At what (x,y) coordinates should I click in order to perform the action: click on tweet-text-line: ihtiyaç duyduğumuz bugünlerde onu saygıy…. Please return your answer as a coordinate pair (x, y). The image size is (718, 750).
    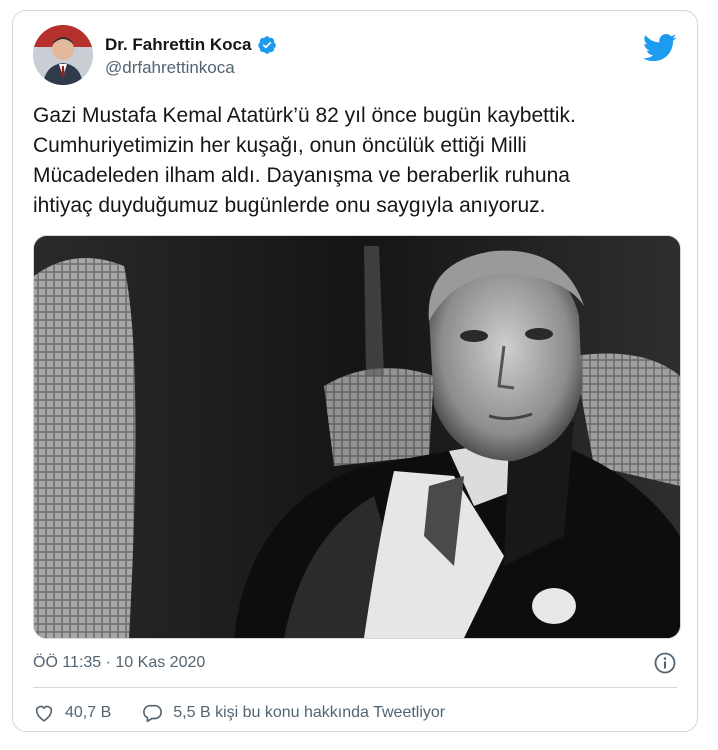
    Looking at the image, I should click on (289, 205).